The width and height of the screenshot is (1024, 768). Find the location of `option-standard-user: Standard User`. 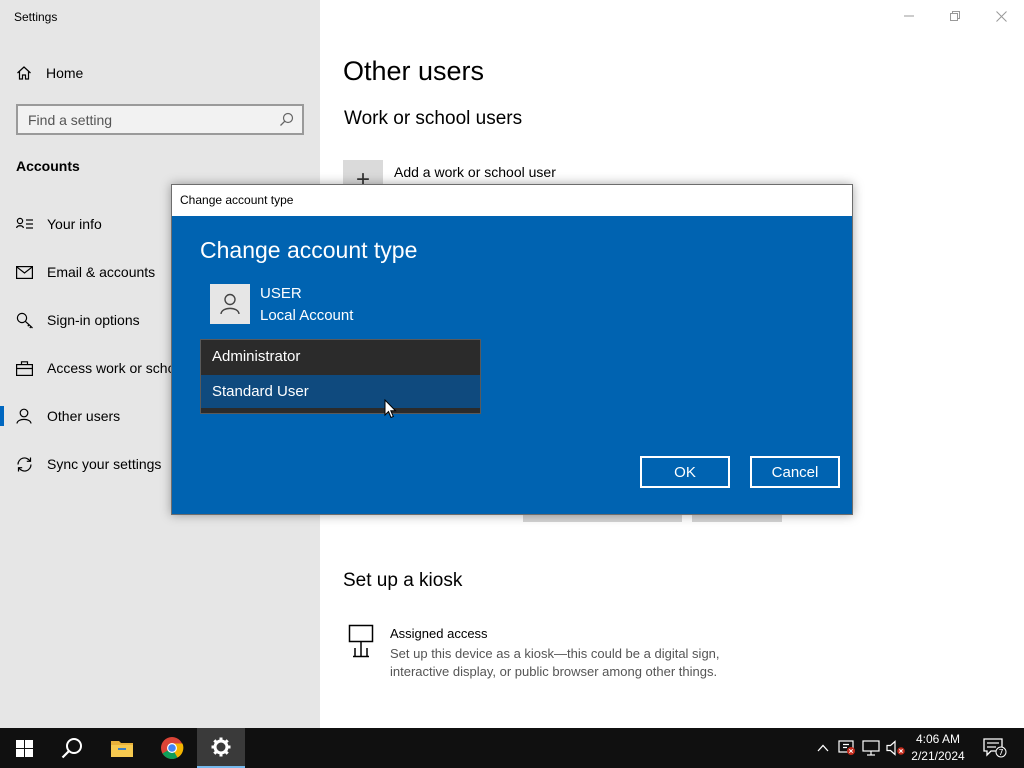

option-standard-user: Standard User is located at coordinates (340, 391).